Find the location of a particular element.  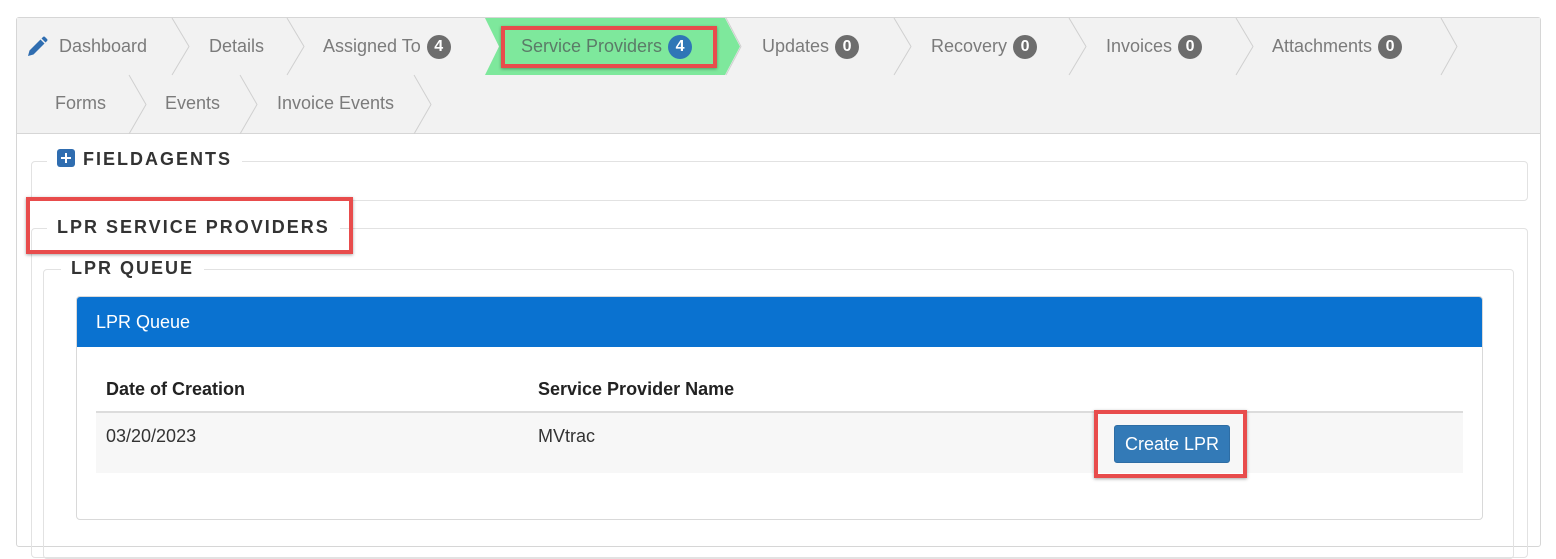

tab-invoices: Invoices 0 is located at coordinates (1154, 46).